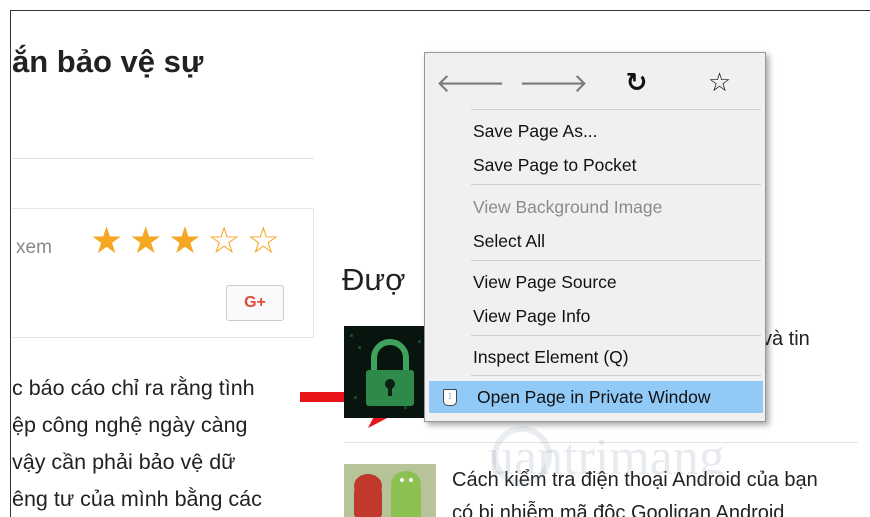  What do you see at coordinates (390, 490) in the screenshot?
I see `news-thumbnail-android` at bounding box center [390, 490].